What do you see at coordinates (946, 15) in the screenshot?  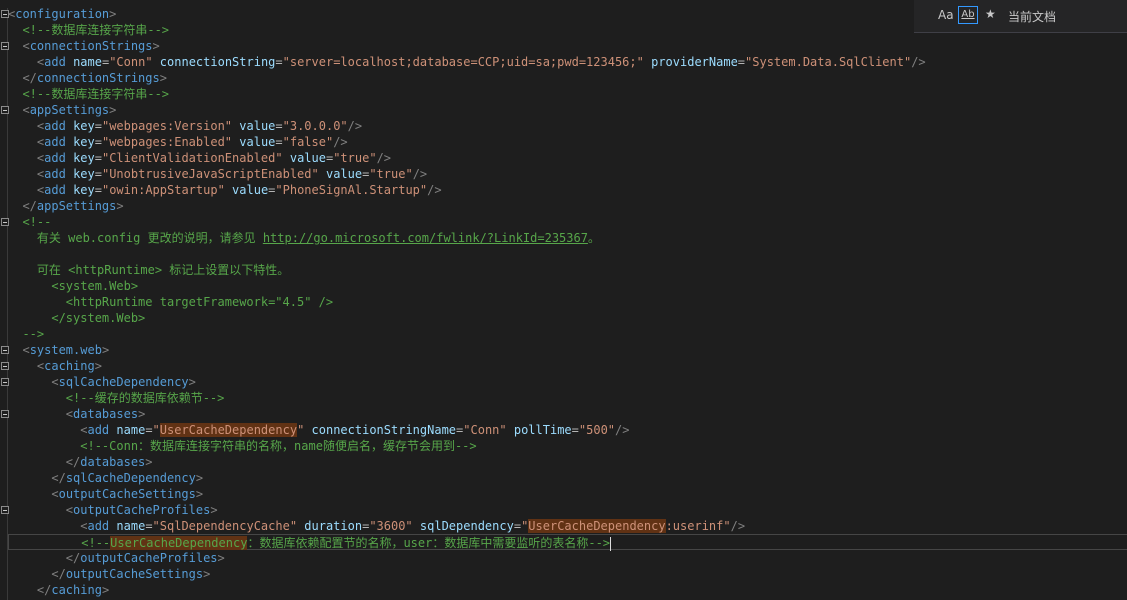 I see `match-case-toggle: Aa` at bounding box center [946, 15].